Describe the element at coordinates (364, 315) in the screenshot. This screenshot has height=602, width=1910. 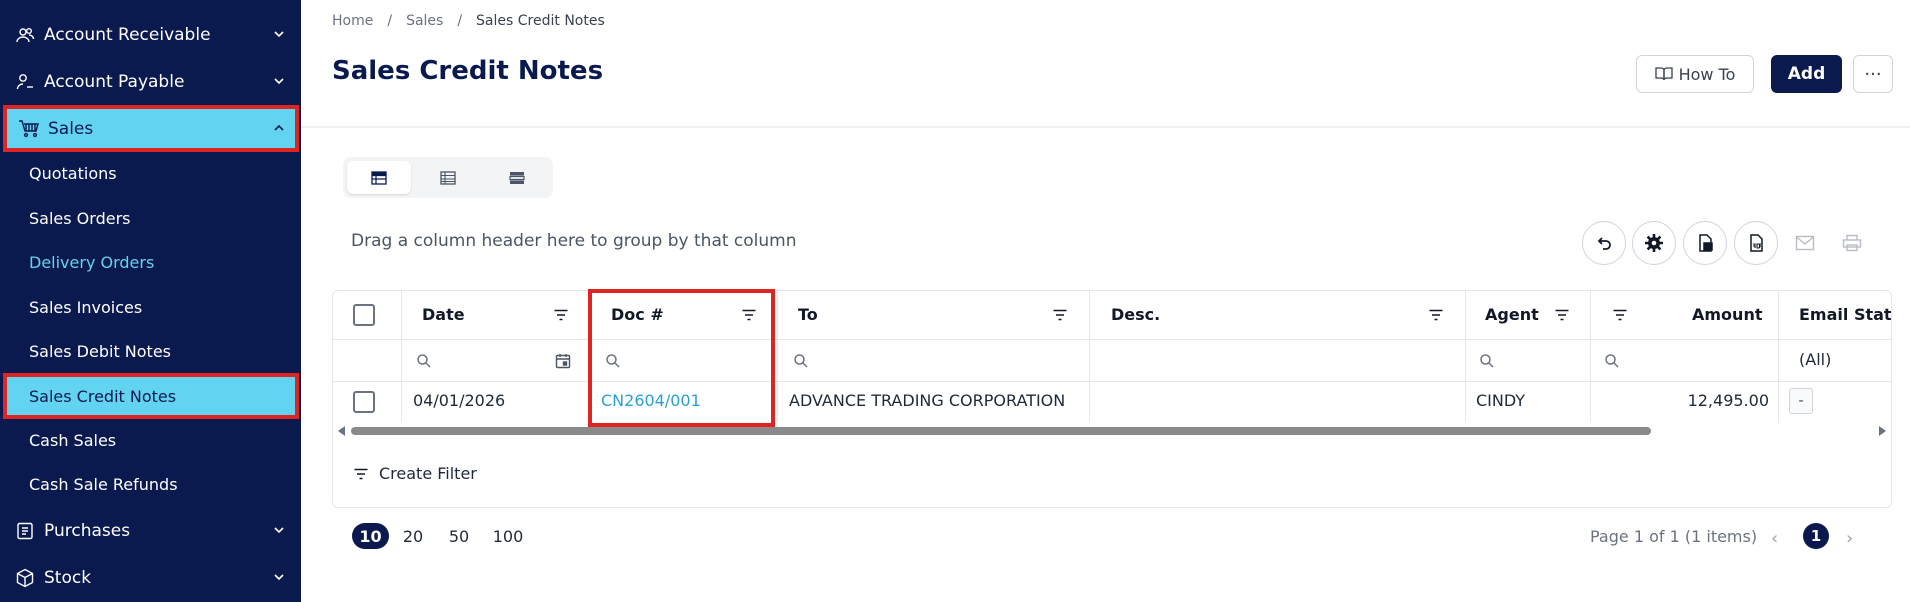
I see `select-all-checkbox` at that location.